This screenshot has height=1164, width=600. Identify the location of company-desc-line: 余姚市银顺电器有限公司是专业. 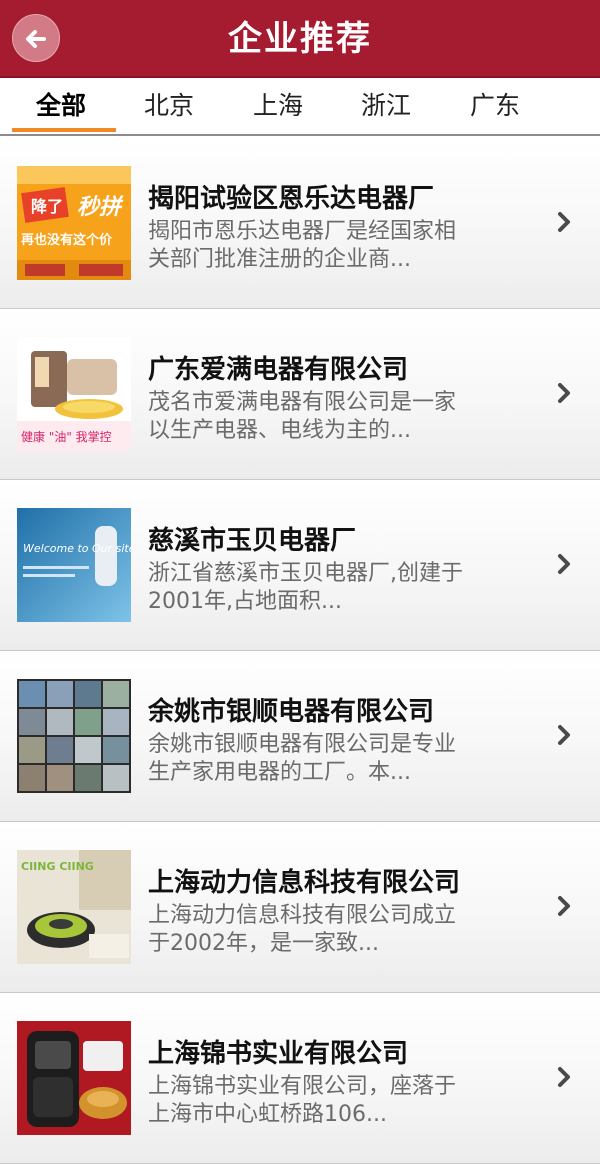
(302, 744).